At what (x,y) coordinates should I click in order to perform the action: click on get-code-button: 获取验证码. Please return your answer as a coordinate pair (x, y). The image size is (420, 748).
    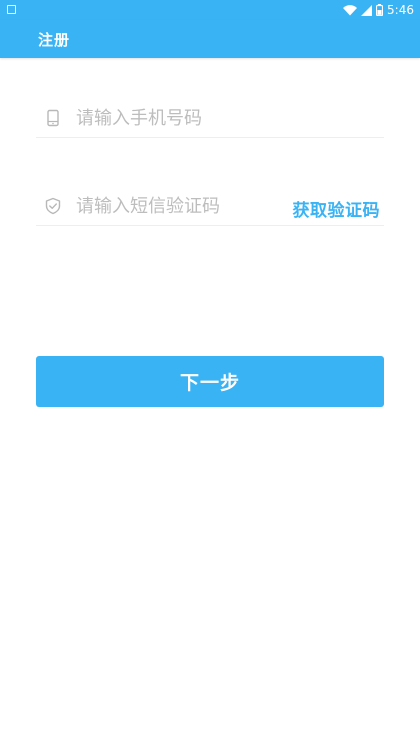
    Looking at the image, I should click on (337, 208).